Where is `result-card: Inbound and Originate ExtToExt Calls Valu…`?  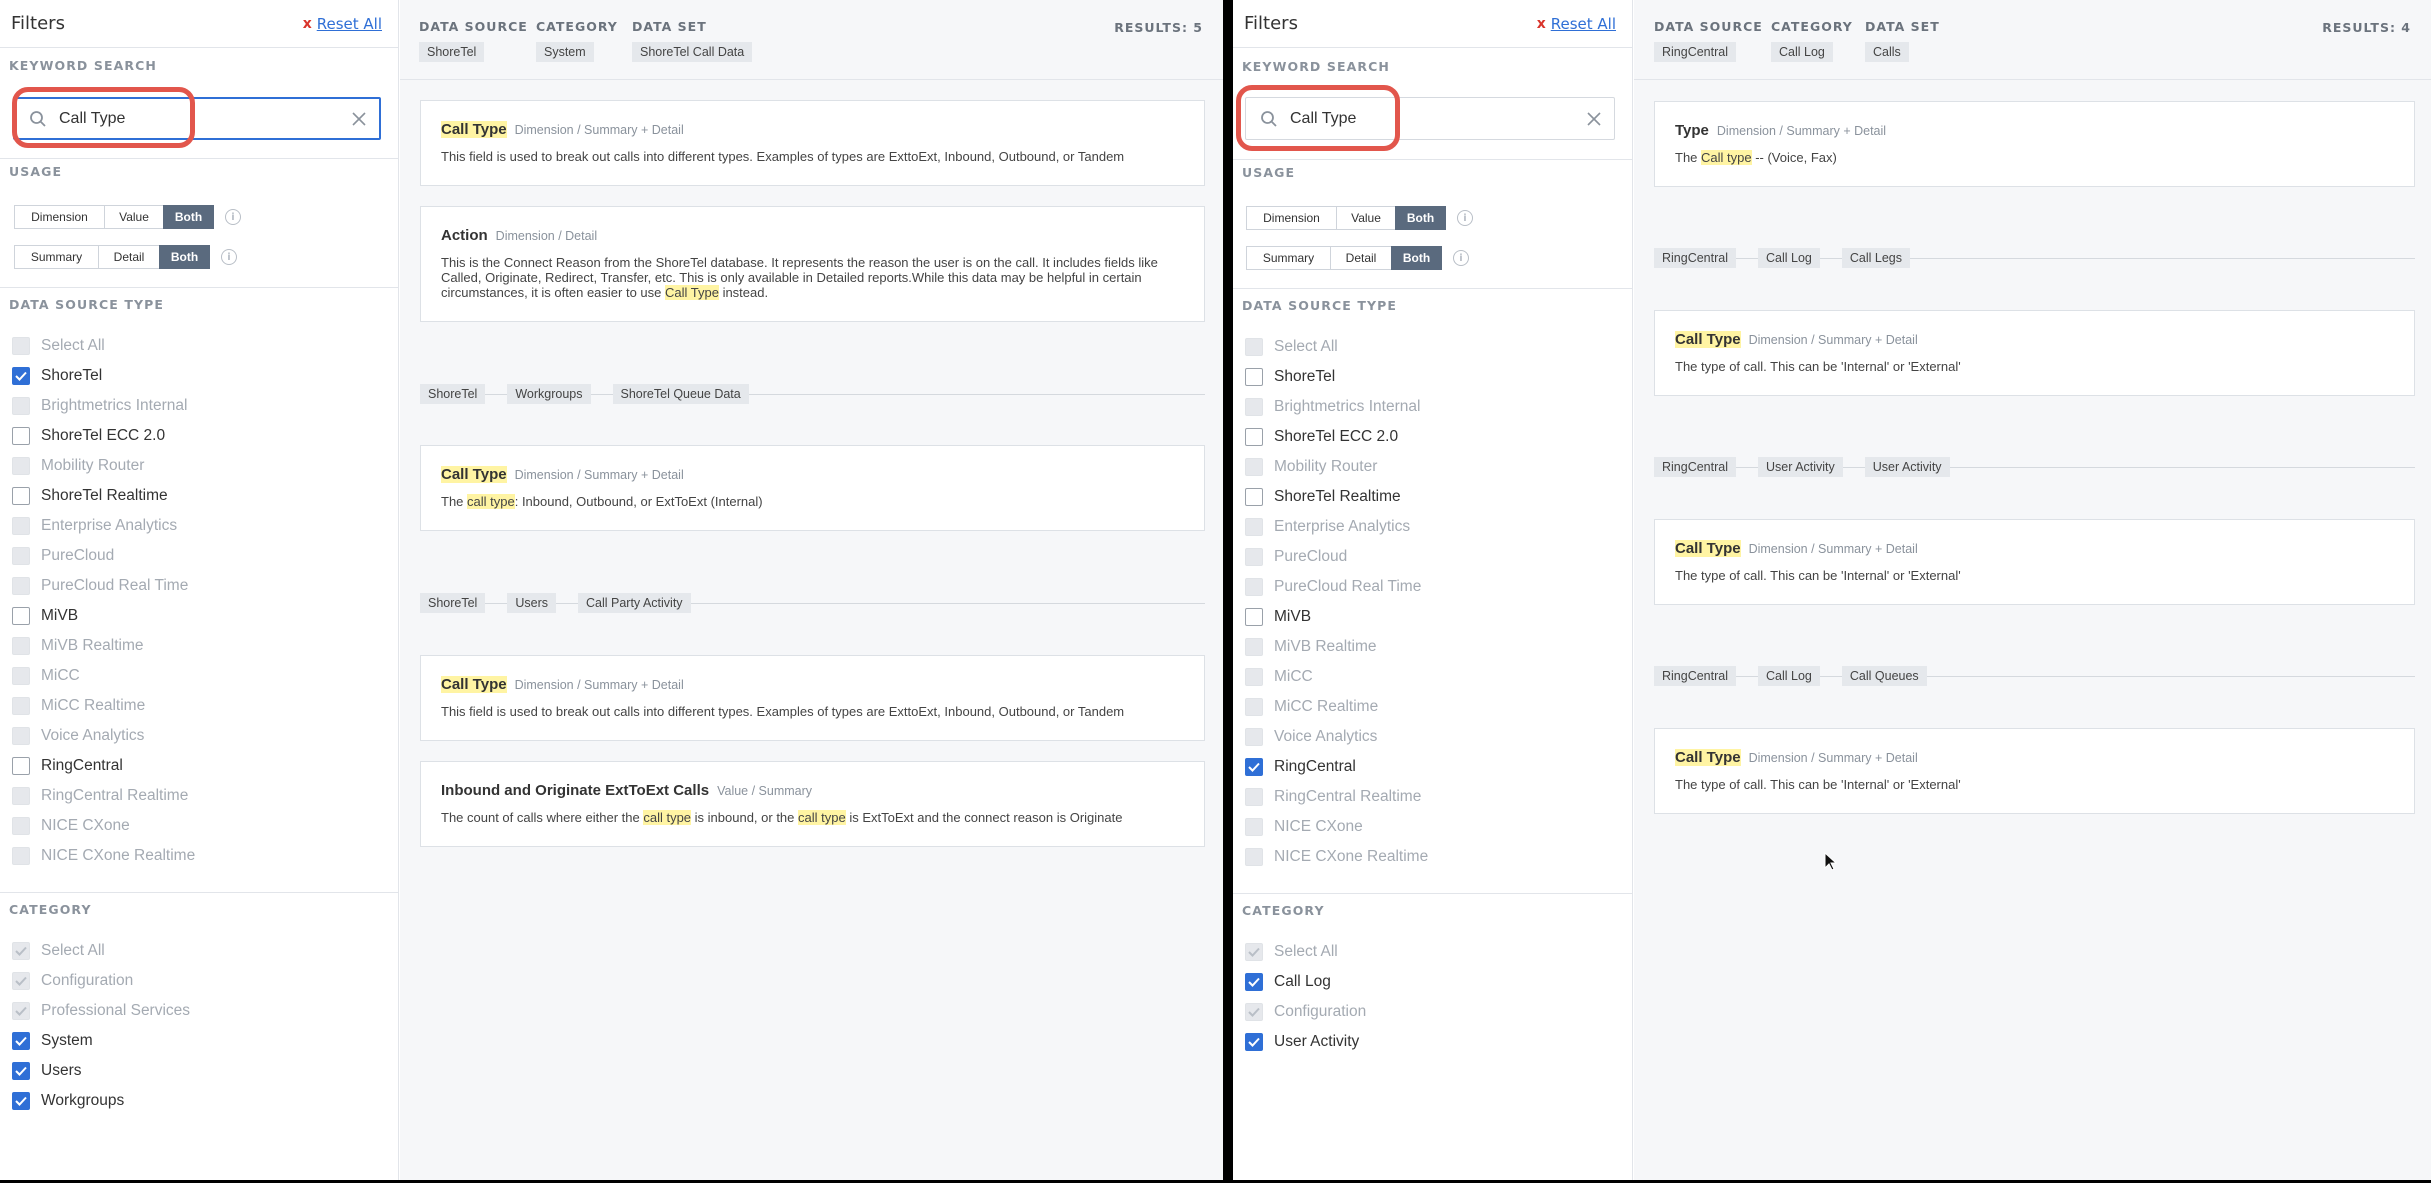
result-card: Inbound and Originate ExtToExt Calls Valu… is located at coordinates (812, 804).